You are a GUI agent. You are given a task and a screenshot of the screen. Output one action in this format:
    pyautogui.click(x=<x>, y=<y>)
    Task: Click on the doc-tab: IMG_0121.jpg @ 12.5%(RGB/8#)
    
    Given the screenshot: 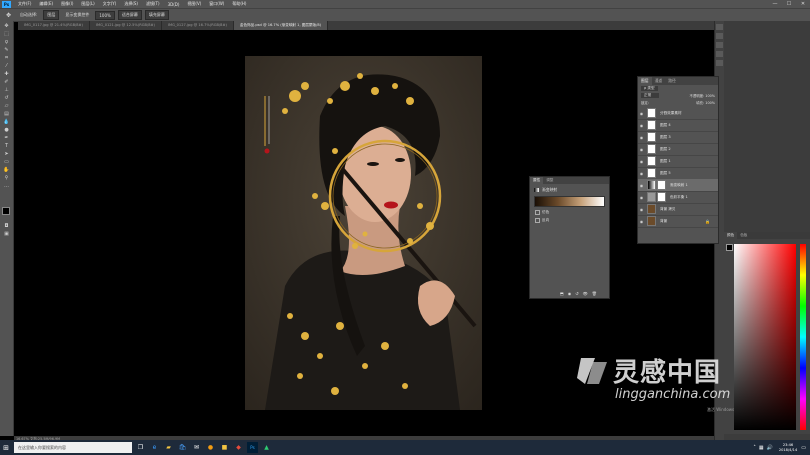 What is the action you would take?
    pyautogui.click(x=126, y=25)
    